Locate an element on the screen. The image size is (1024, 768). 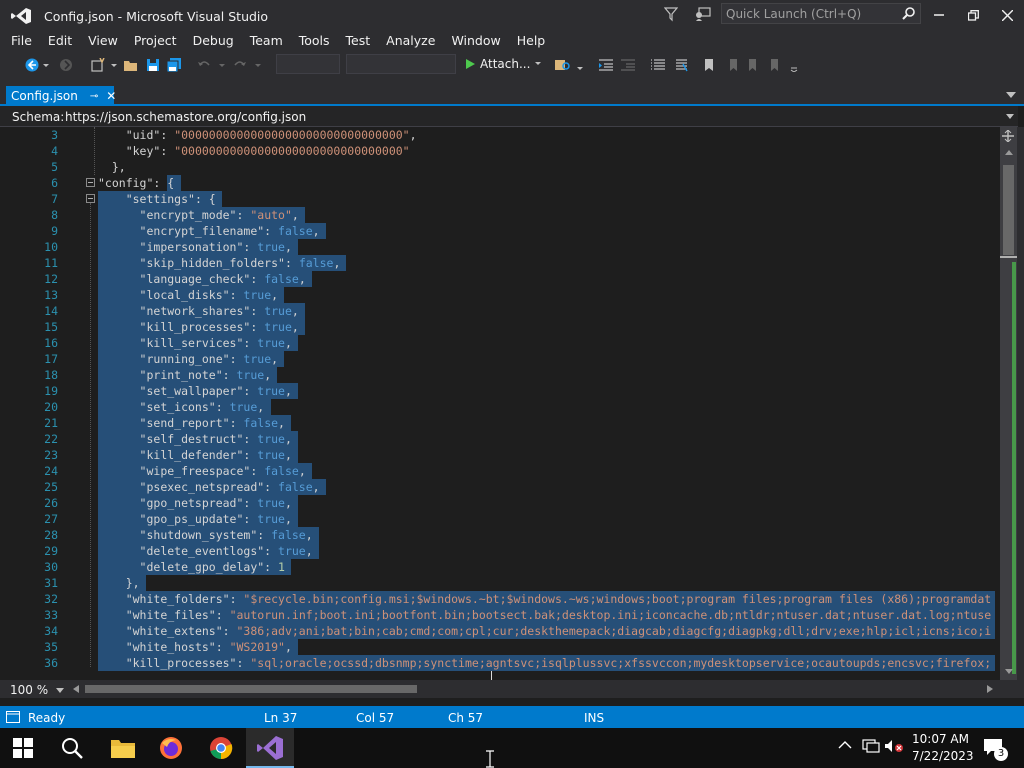
close-window-button is located at coordinates (1007, 15).